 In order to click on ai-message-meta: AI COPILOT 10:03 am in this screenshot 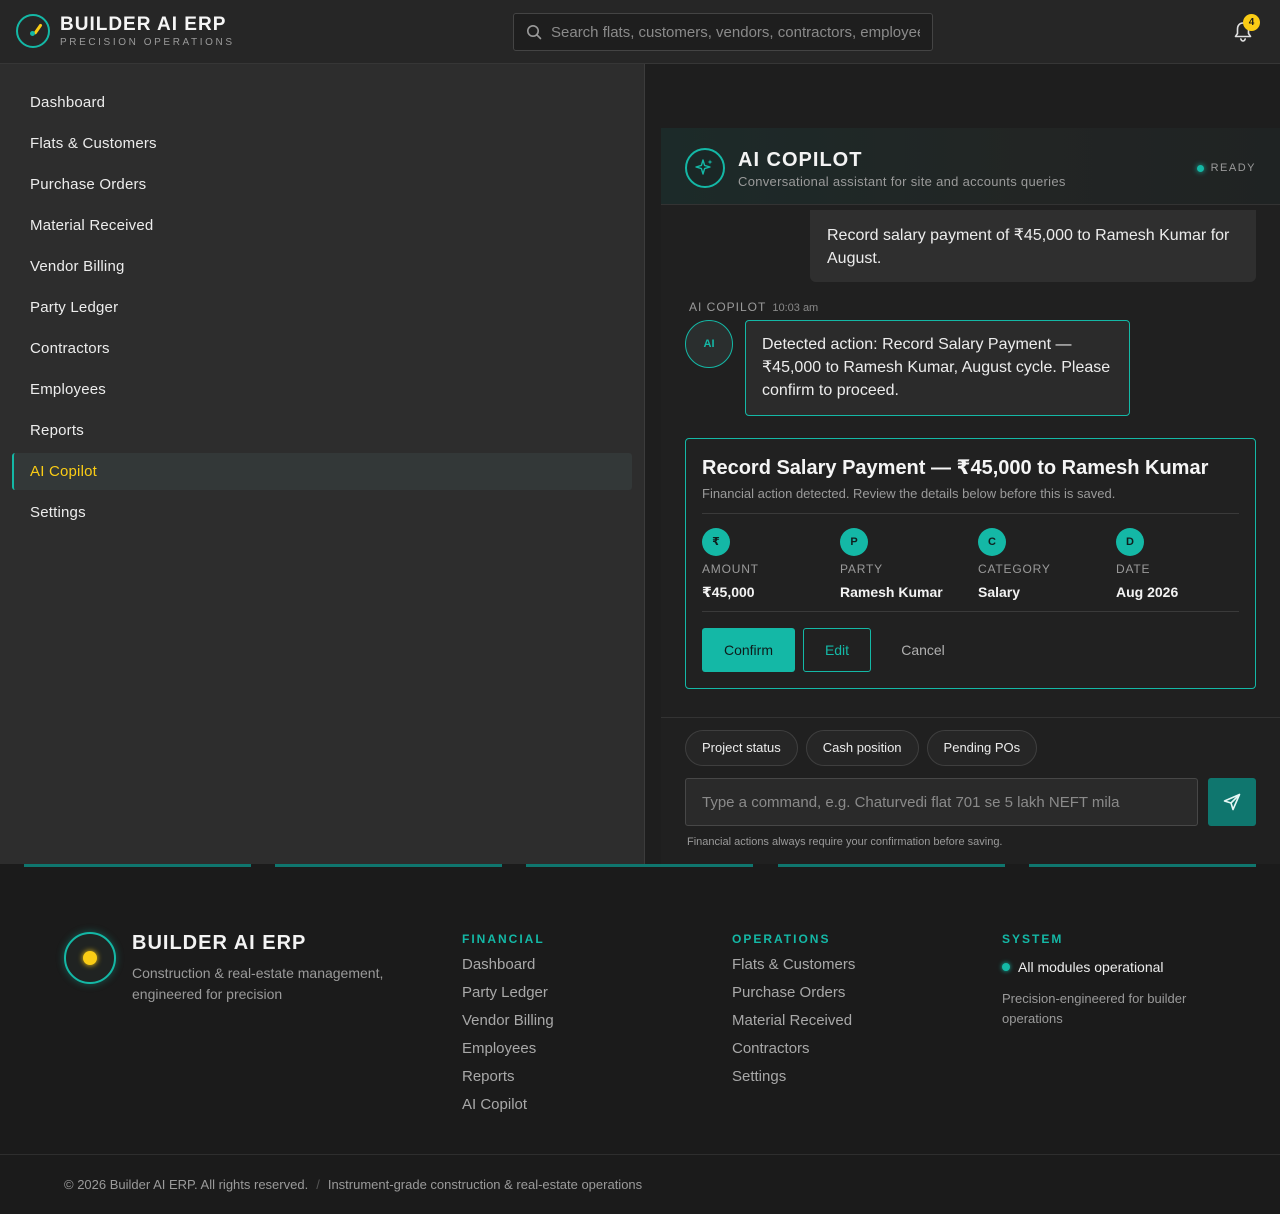, I will do `click(753, 307)`.